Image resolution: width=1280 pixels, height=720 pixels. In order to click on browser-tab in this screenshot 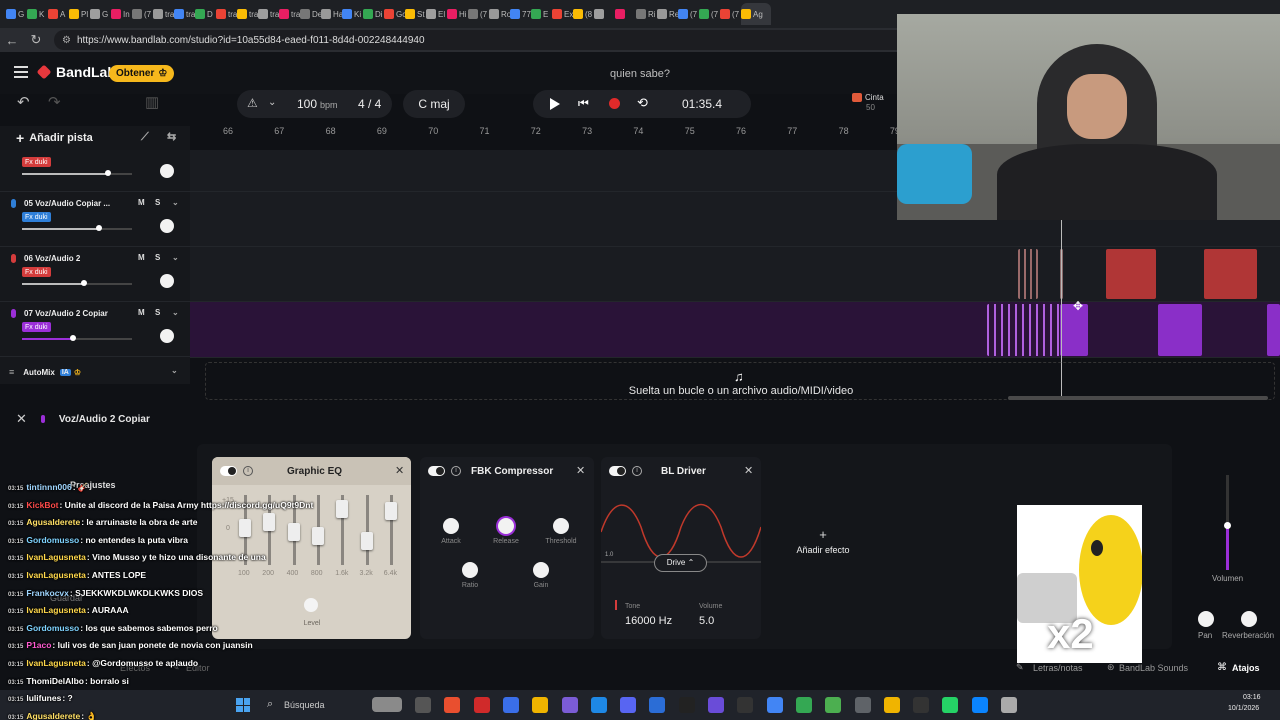, I will do `click(625, 14)`.